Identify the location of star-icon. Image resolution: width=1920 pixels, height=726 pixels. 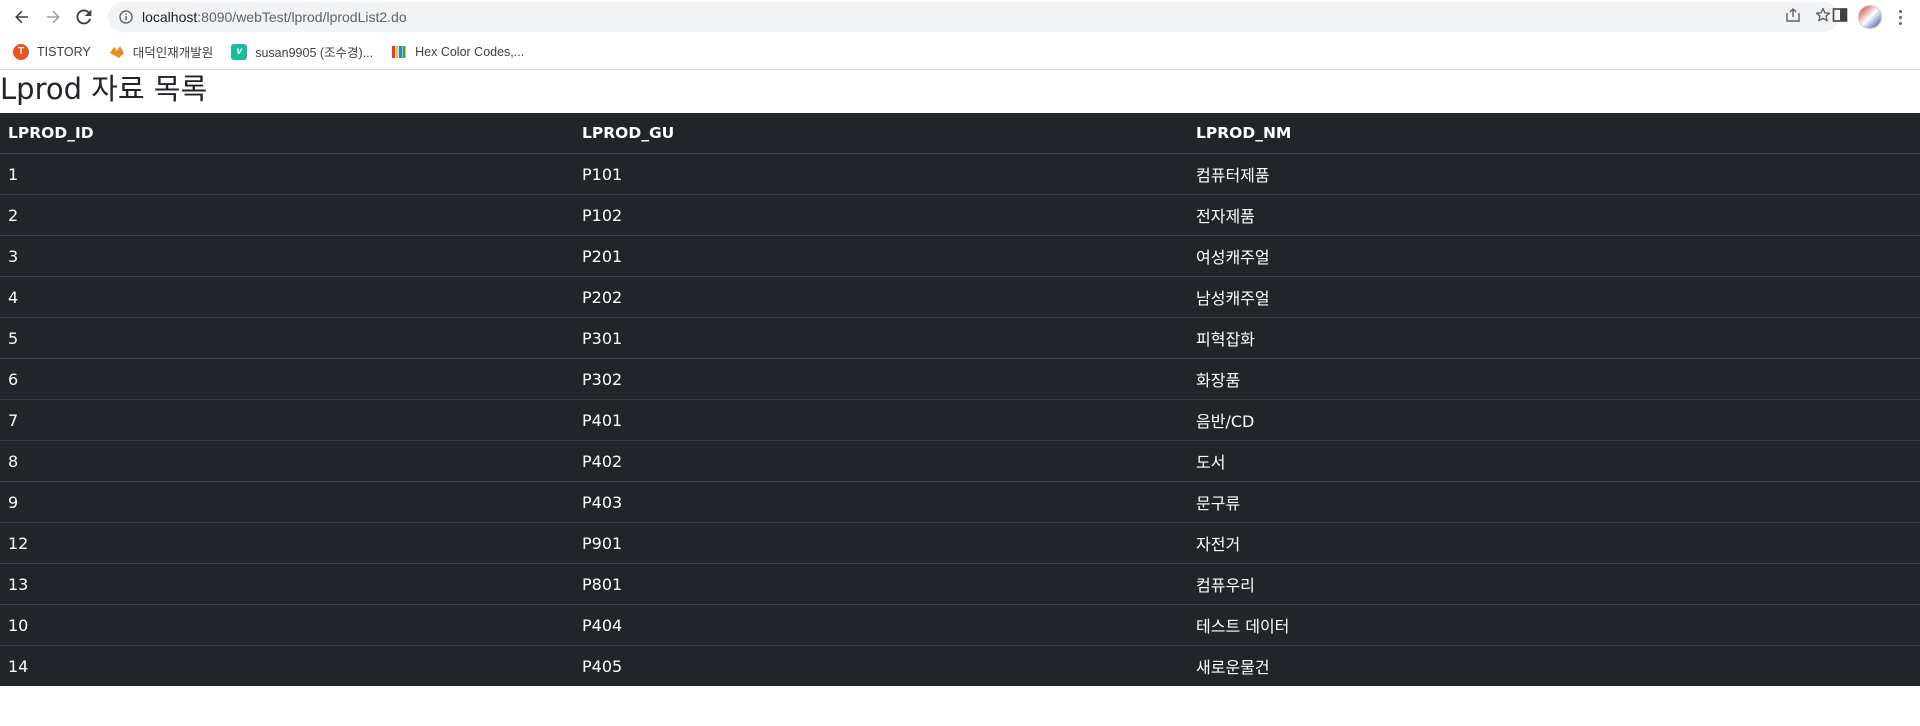
(1823, 17).